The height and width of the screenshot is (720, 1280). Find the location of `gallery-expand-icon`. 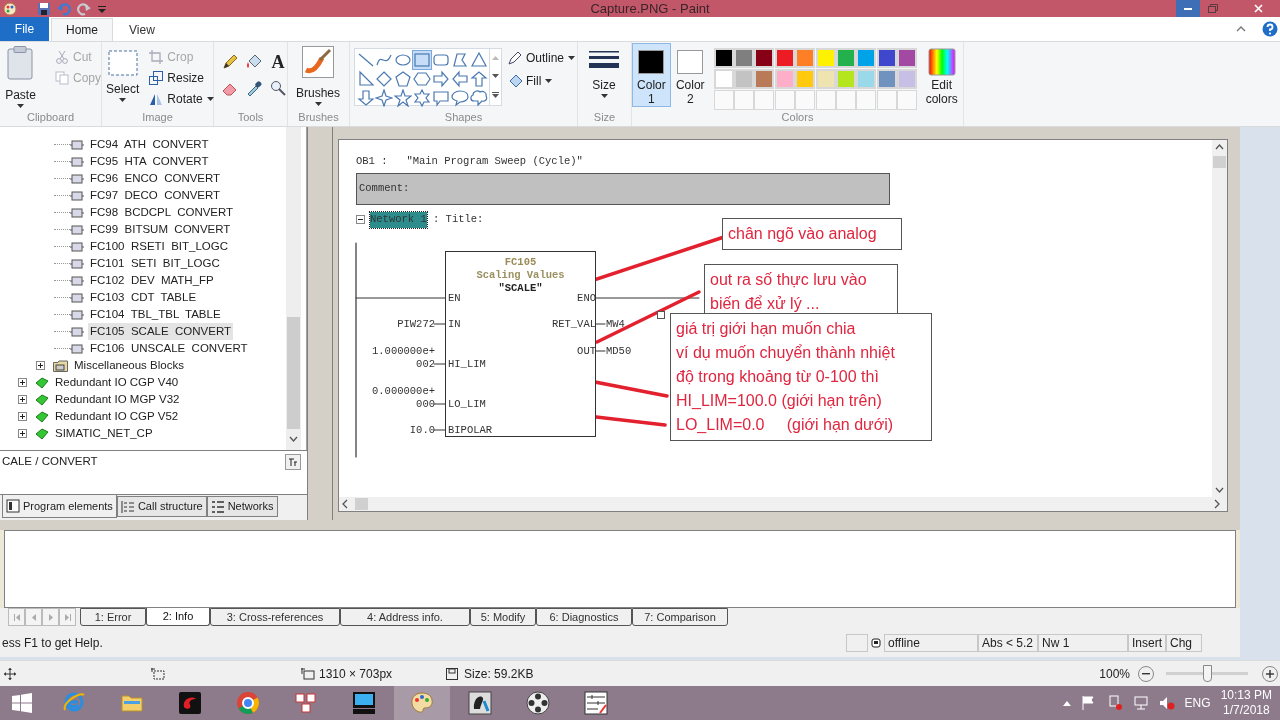

gallery-expand-icon is located at coordinates (495, 95).